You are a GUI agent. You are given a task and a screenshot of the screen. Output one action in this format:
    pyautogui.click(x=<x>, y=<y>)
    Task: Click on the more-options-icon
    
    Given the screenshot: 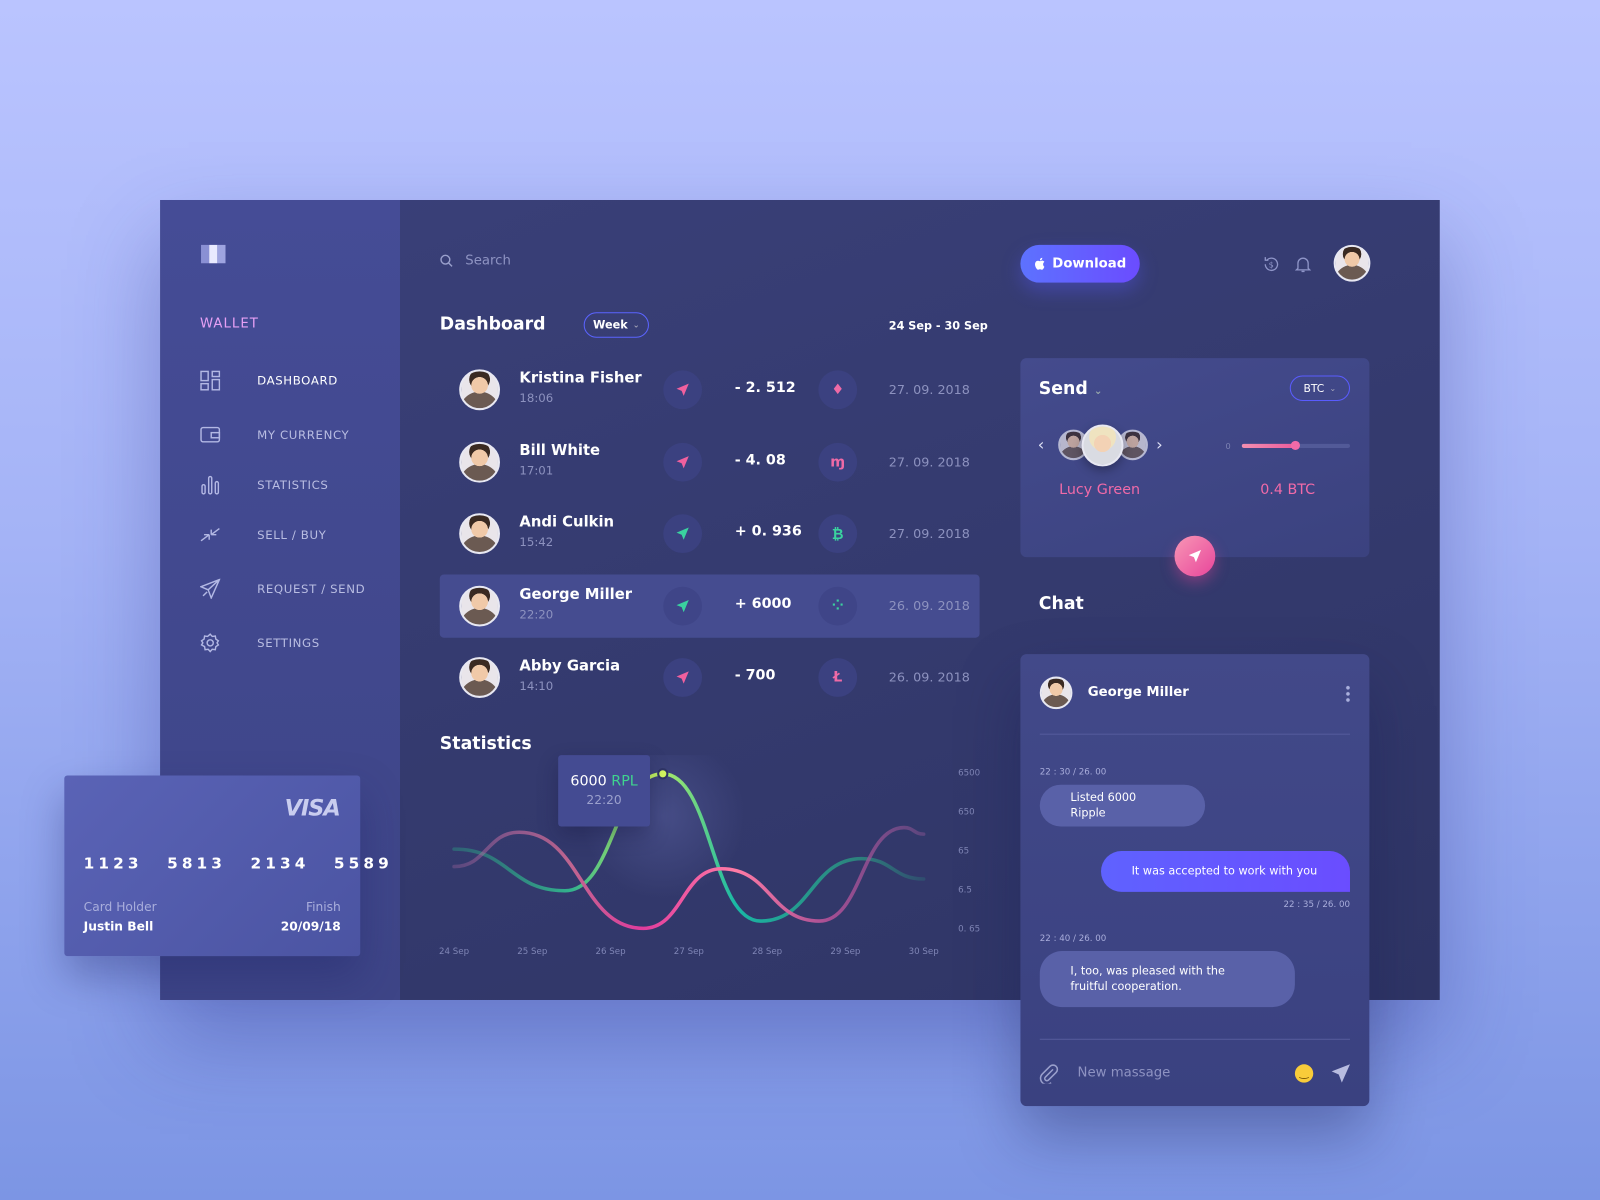 What is the action you would take?
    pyautogui.click(x=1347, y=694)
    